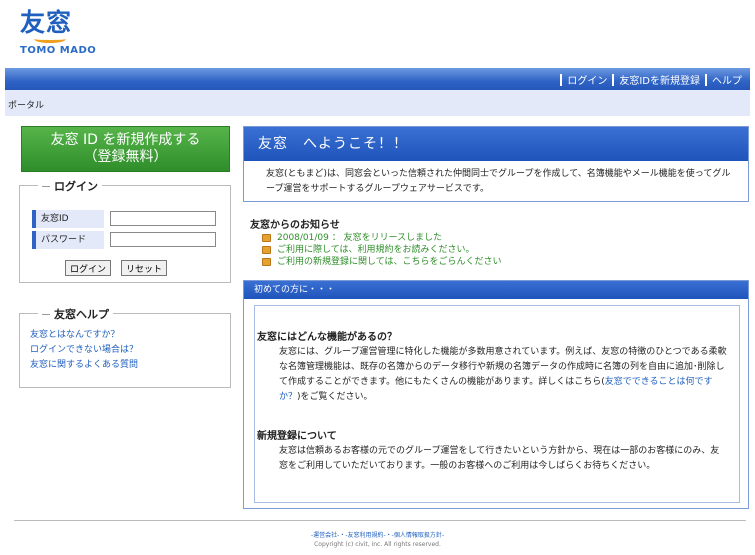 This screenshot has height=555, width=755. Describe the element at coordinates (376, 250) in the screenshot. I see `news-item-text: ご利用に際しては、利用規約をお読みください。` at that location.